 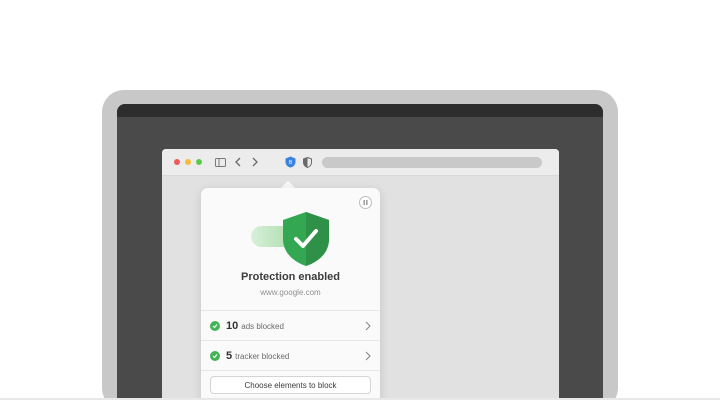 I want to click on minimize-window-button, so click(x=188, y=162).